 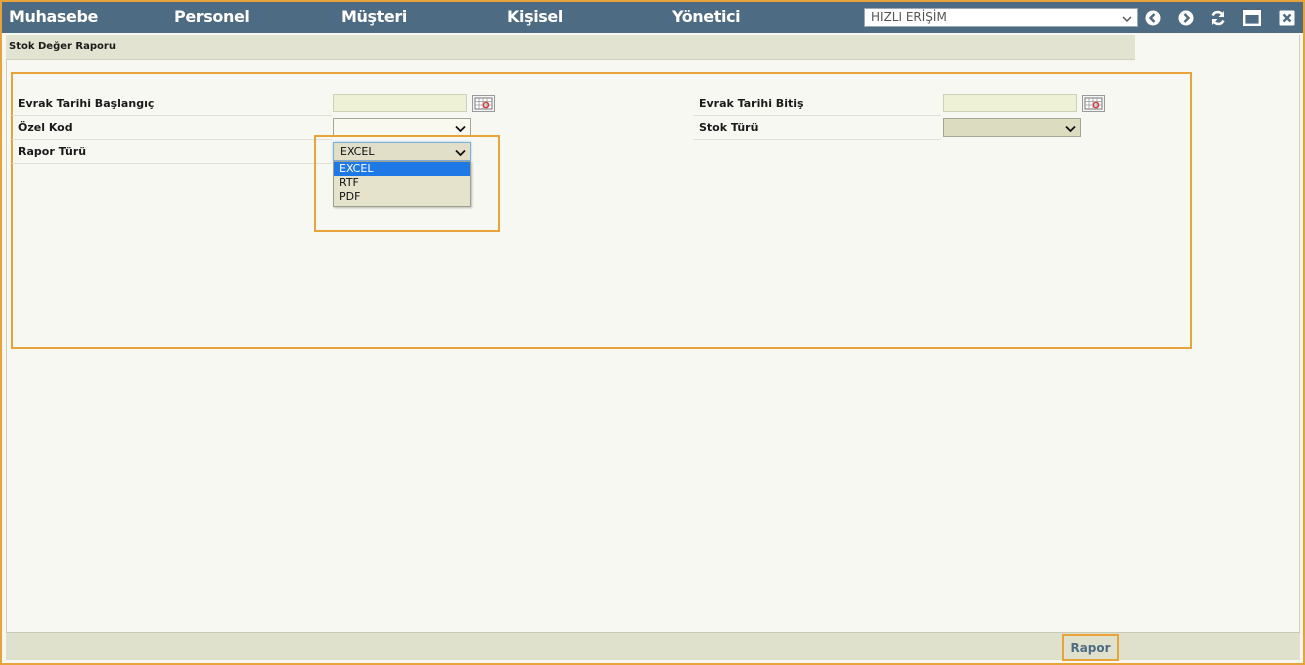 What do you see at coordinates (6, 346) in the screenshot?
I see `content-border-left` at bounding box center [6, 346].